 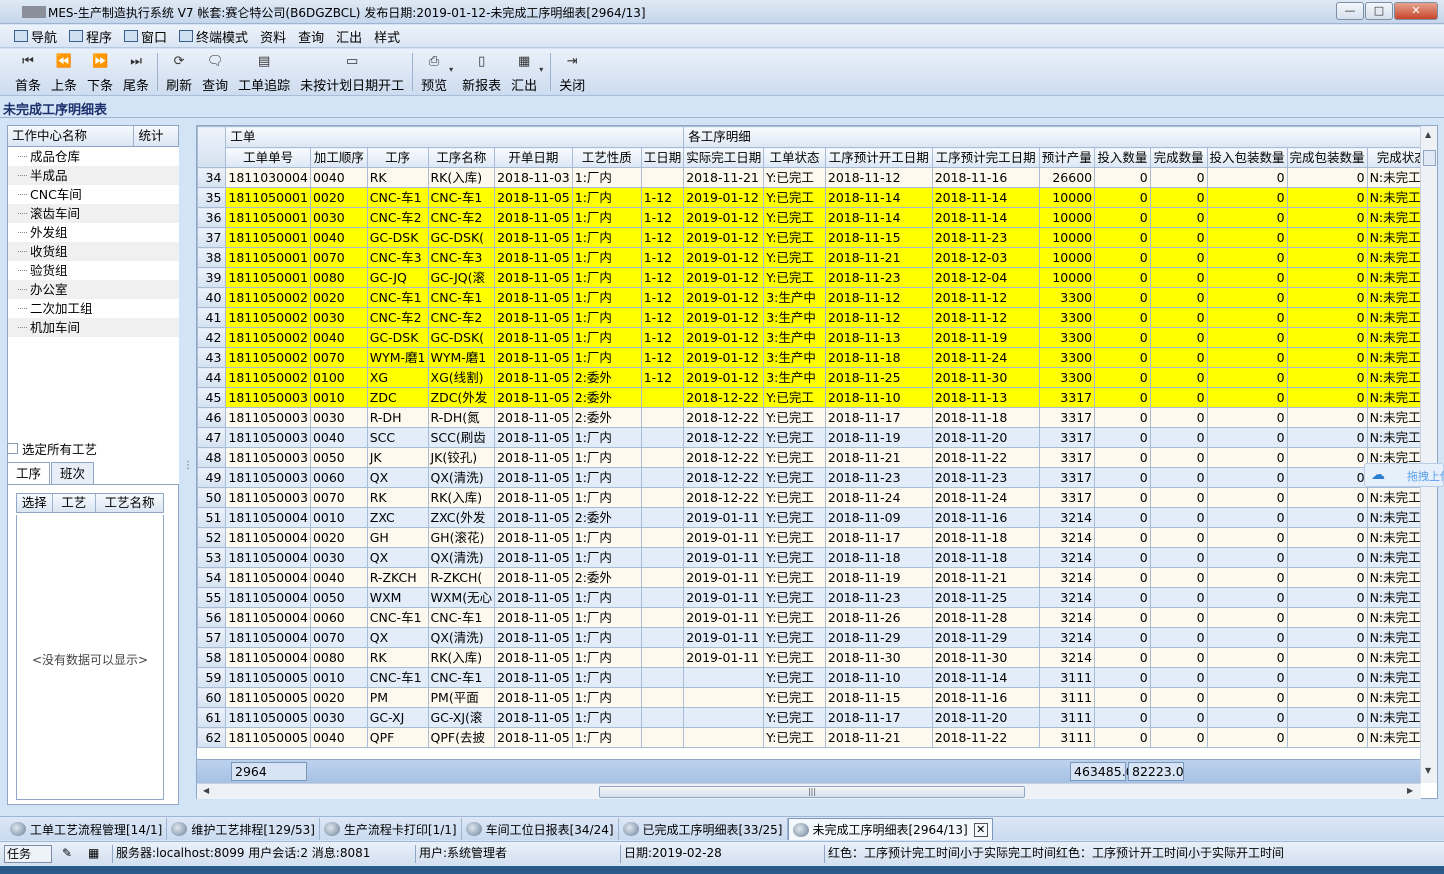 What do you see at coordinates (985, 617) in the screenshot?
I see `table-cell: 2018-11-28` at bounding box center [985, 617].